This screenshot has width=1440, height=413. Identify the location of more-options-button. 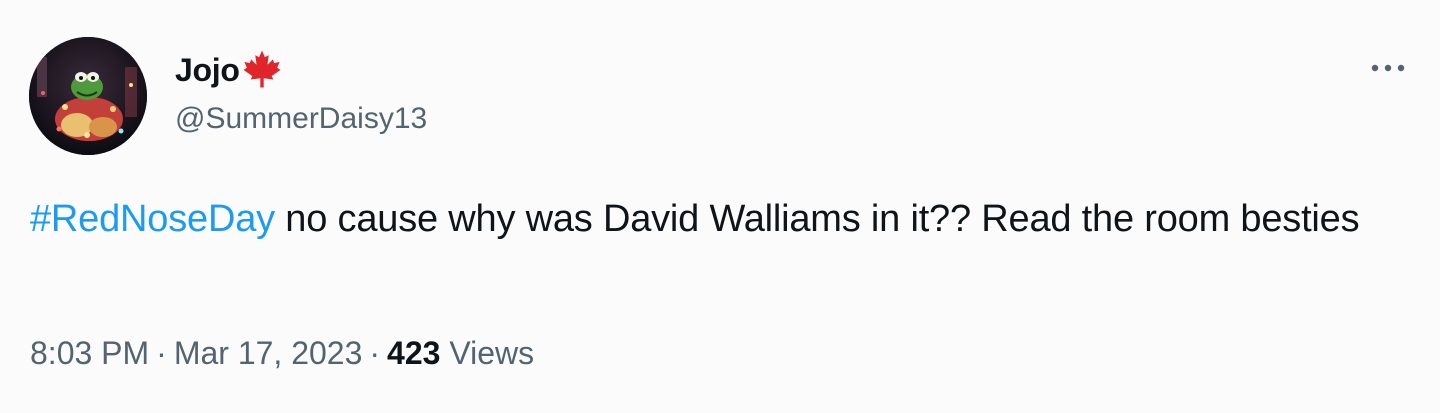
(1388, 68).